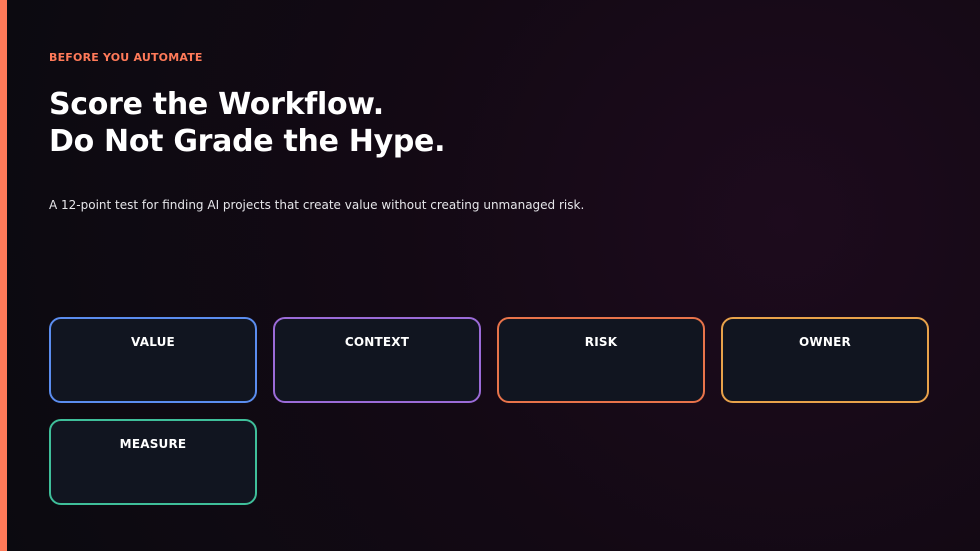 The image size is (980, 551). What do you see at coordinates (377, 360) in the screenshot?
I see `card-context: CONTEXT` at bounding box center [377, 360].